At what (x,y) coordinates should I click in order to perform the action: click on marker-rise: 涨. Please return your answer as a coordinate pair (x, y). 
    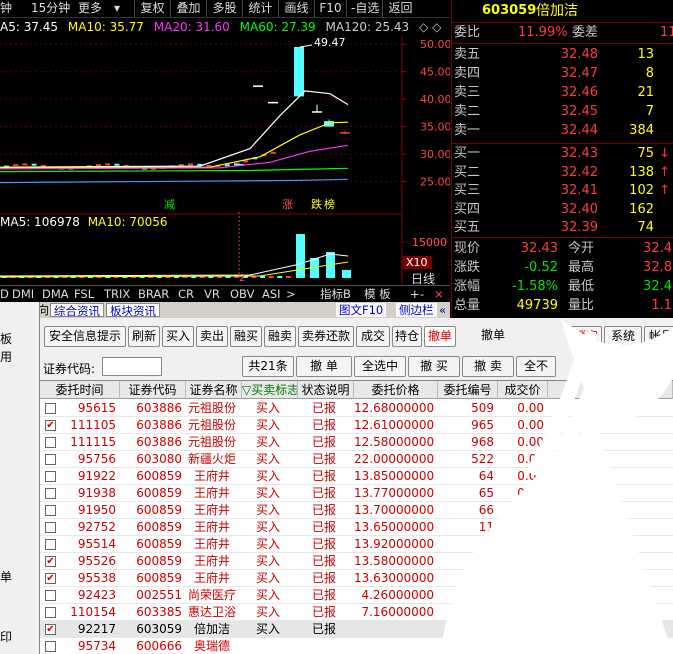
    Looking at the image, I should click on (287, 204).